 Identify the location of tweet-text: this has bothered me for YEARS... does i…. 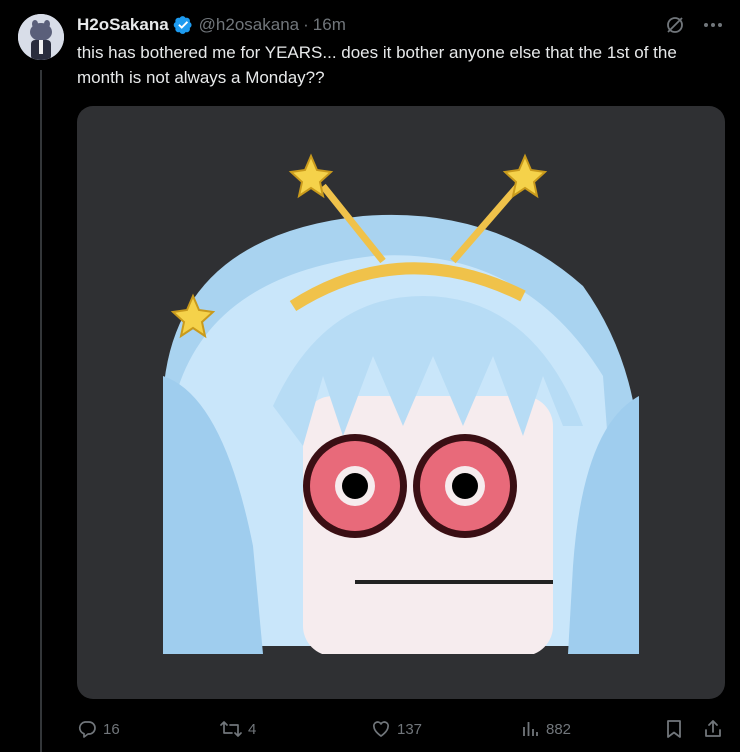
(377, 65).